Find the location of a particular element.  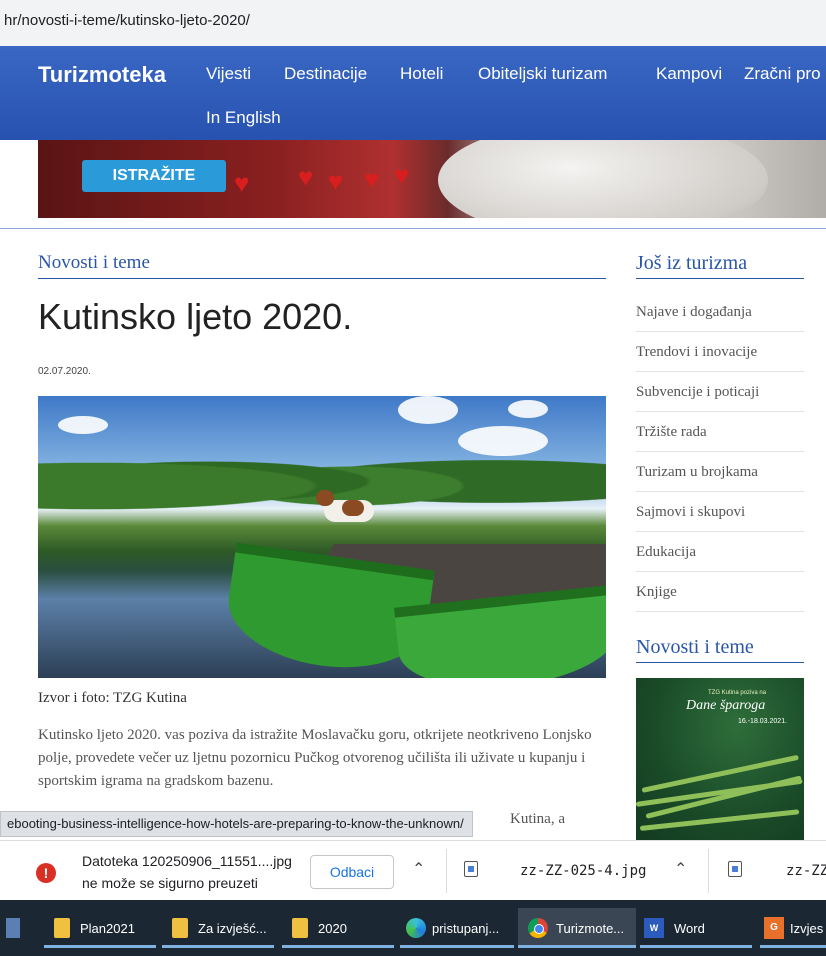

sidebar-item-edukacija: Edukacija is located at coordinates (720, 552).